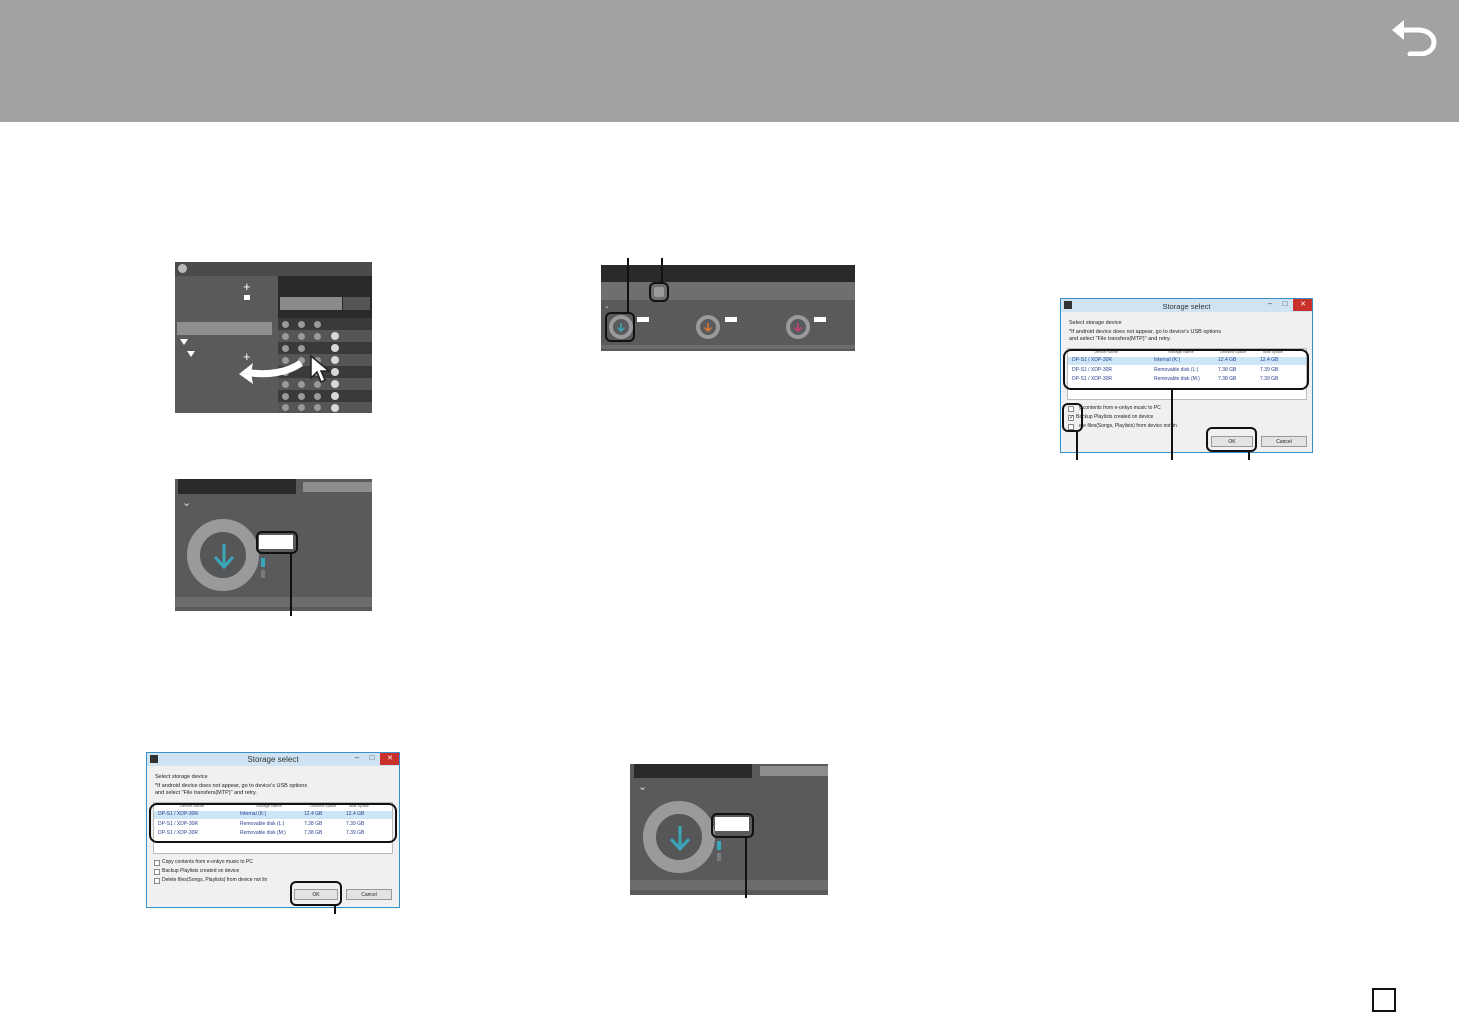 The height and width of the screenshot is (1033, 1459). I want to click on search-field, so click(311, 303).